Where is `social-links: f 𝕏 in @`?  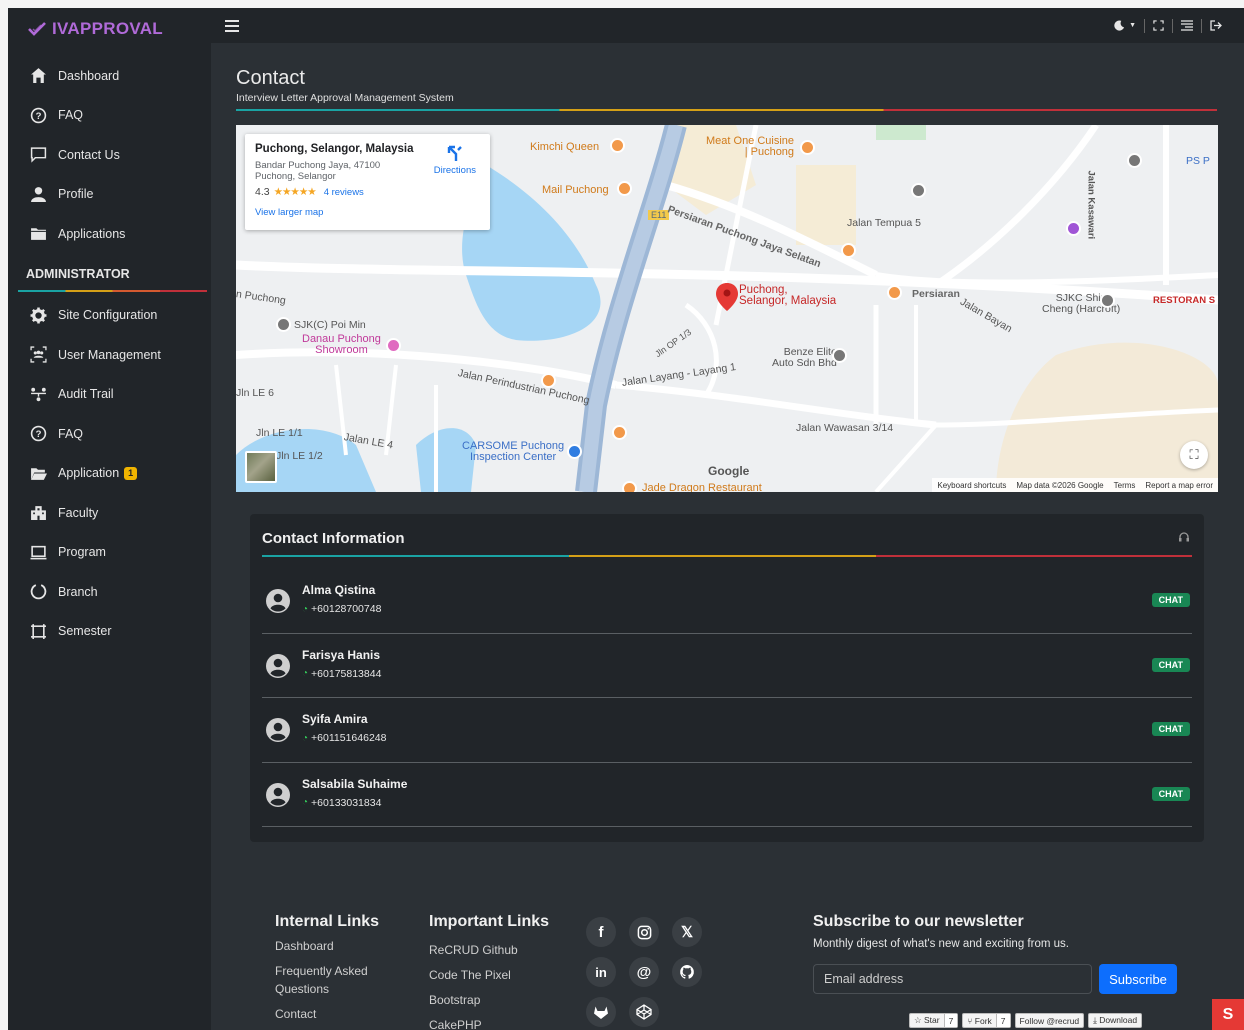
social-links: f 𝕏 in @ is located at coordinates (651, 972).